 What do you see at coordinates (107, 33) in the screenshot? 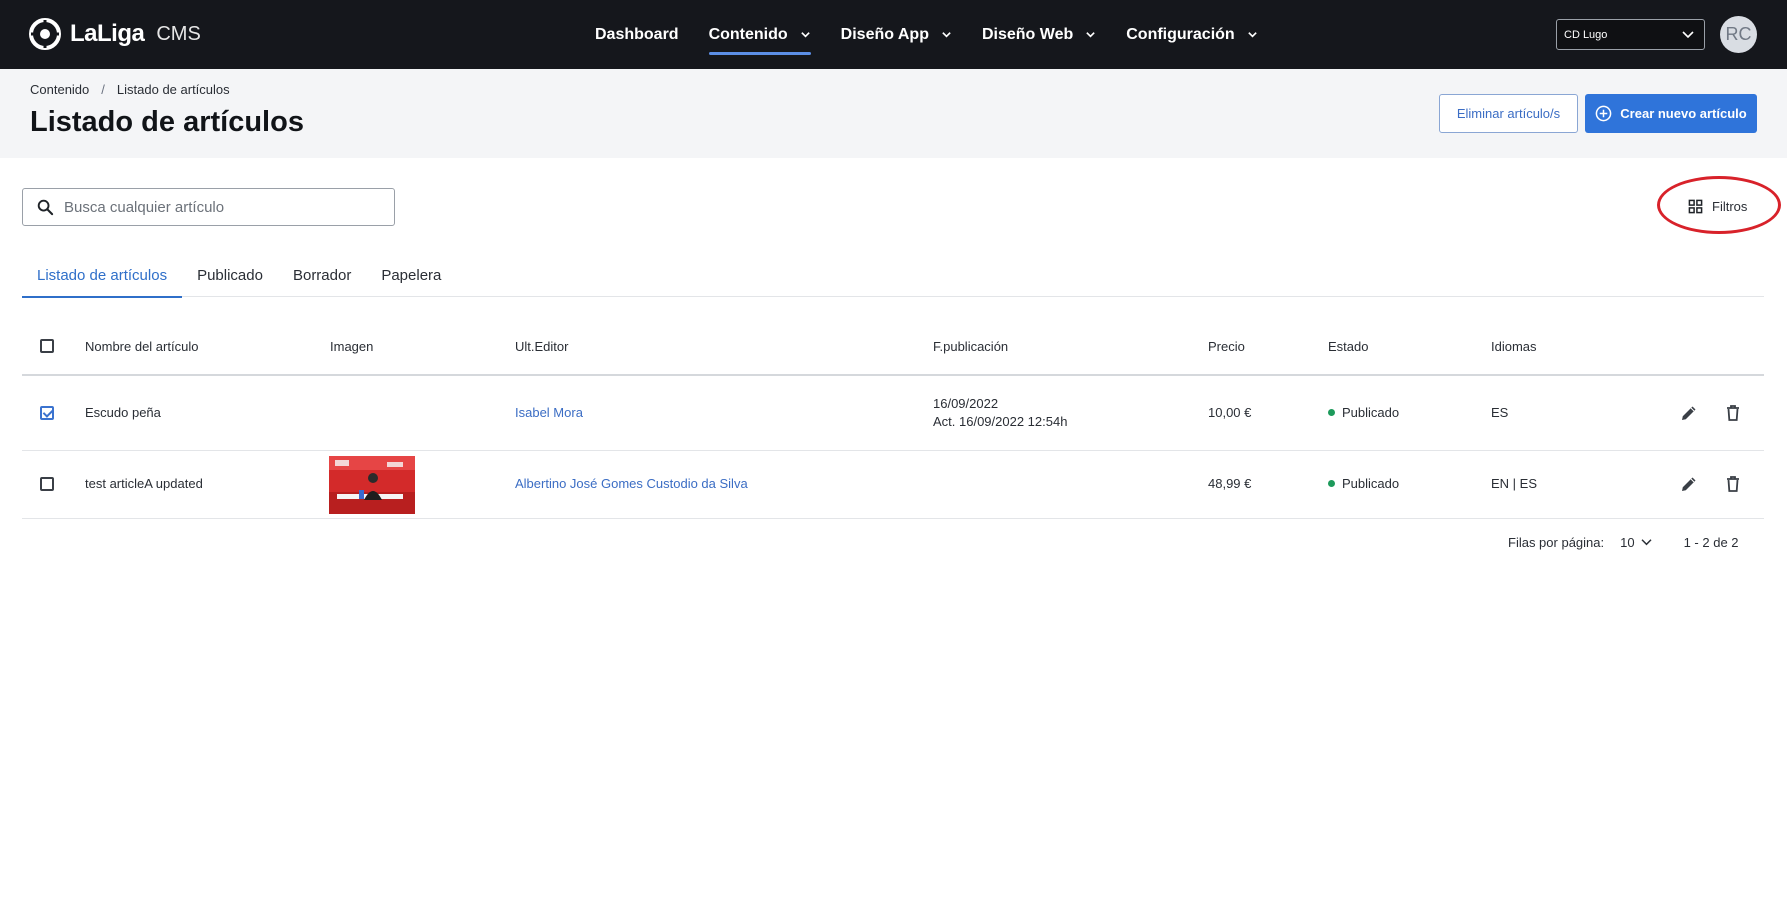
I see `logo-text: LaLiga` at bounding box center [107, 33].